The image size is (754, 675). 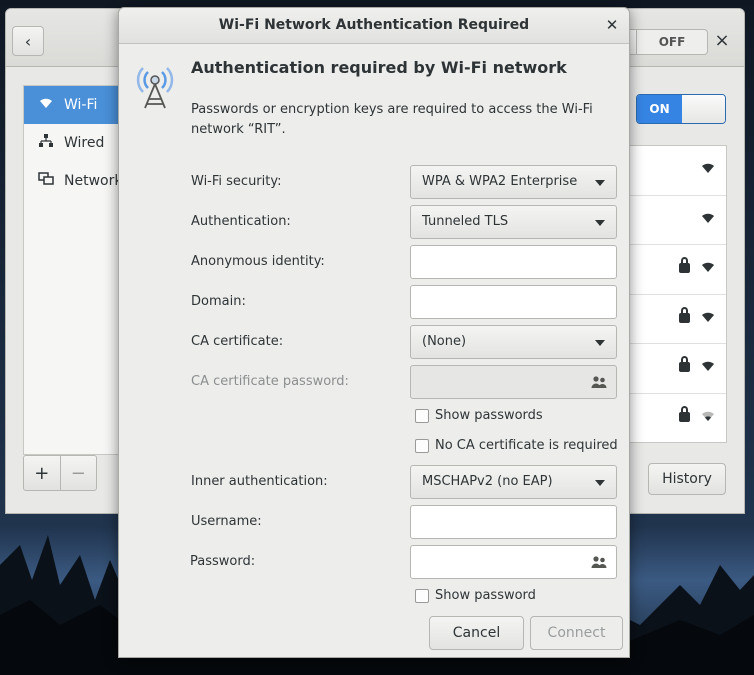 What do you see at coordinates (513, 222) in the screenshot?
I see `authentication-dropdown: Tunneled TLS` at bounding box center [513, 222].